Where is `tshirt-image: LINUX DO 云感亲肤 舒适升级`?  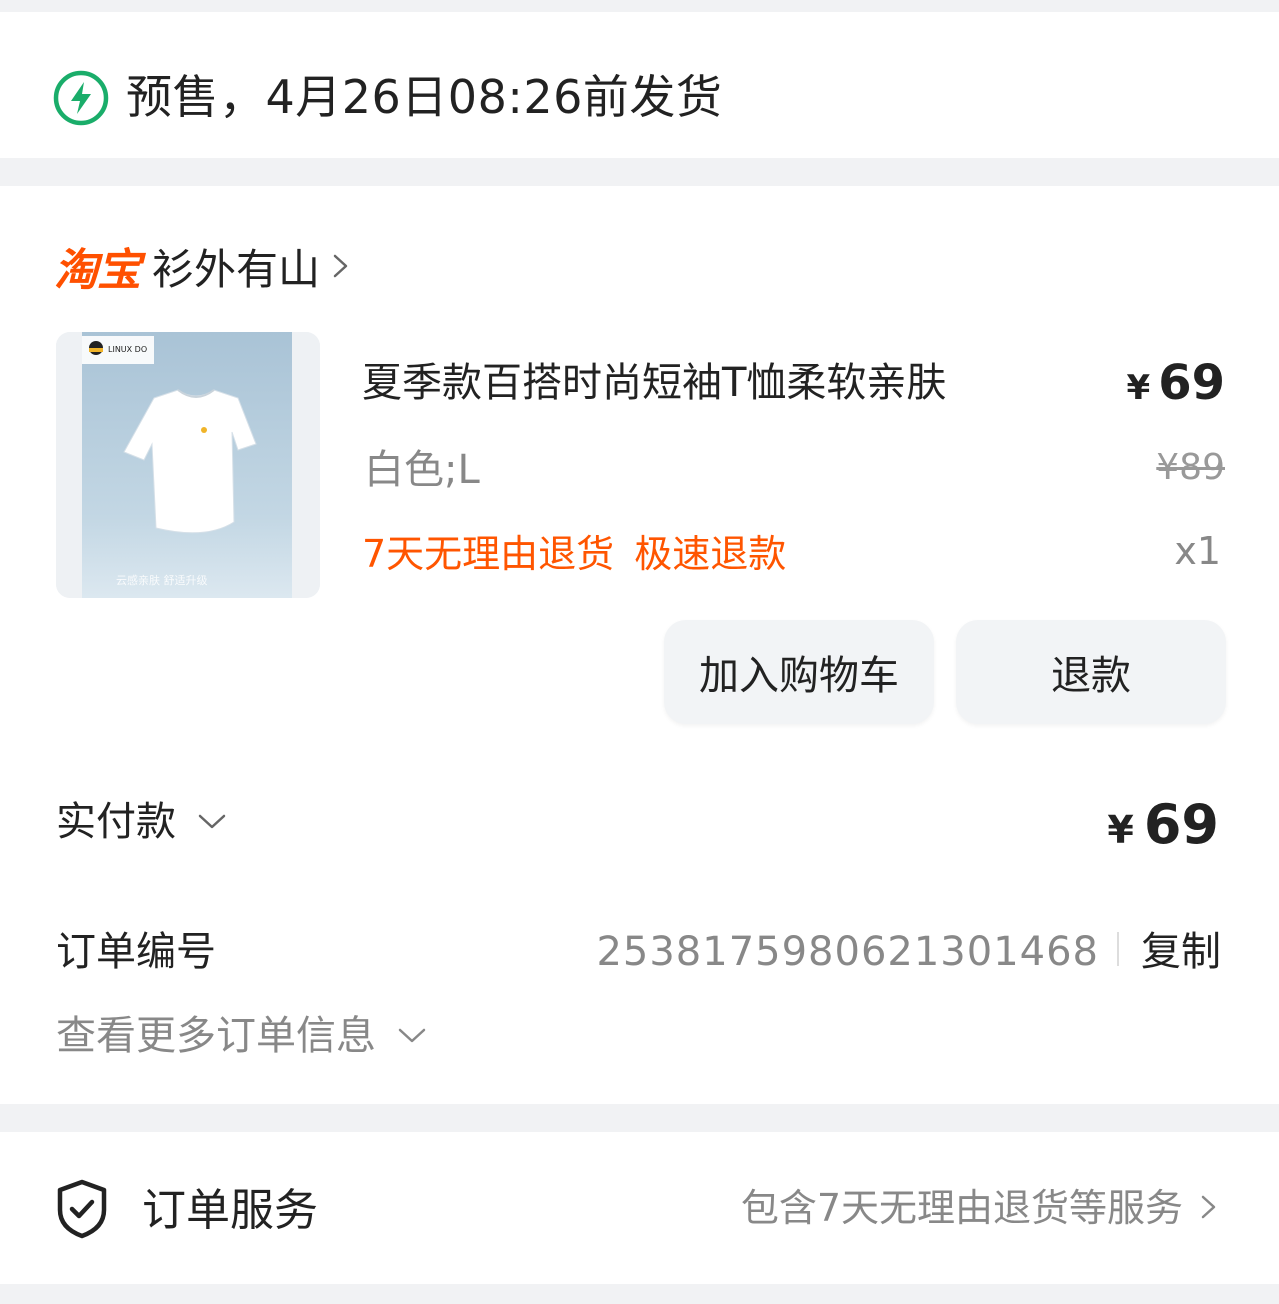
tshirt-image: LINUX DO 云感亲肤 舒适升级 is located at coordinates (188, 465).